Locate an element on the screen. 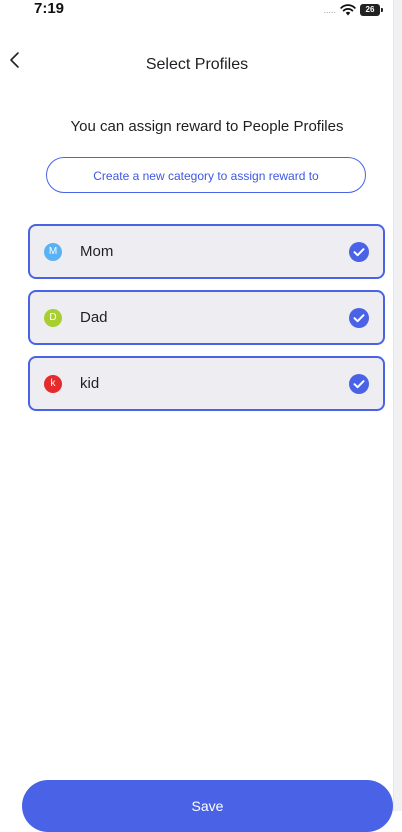  profile-item-dad: D Dad is located at coordinates (206, 317).